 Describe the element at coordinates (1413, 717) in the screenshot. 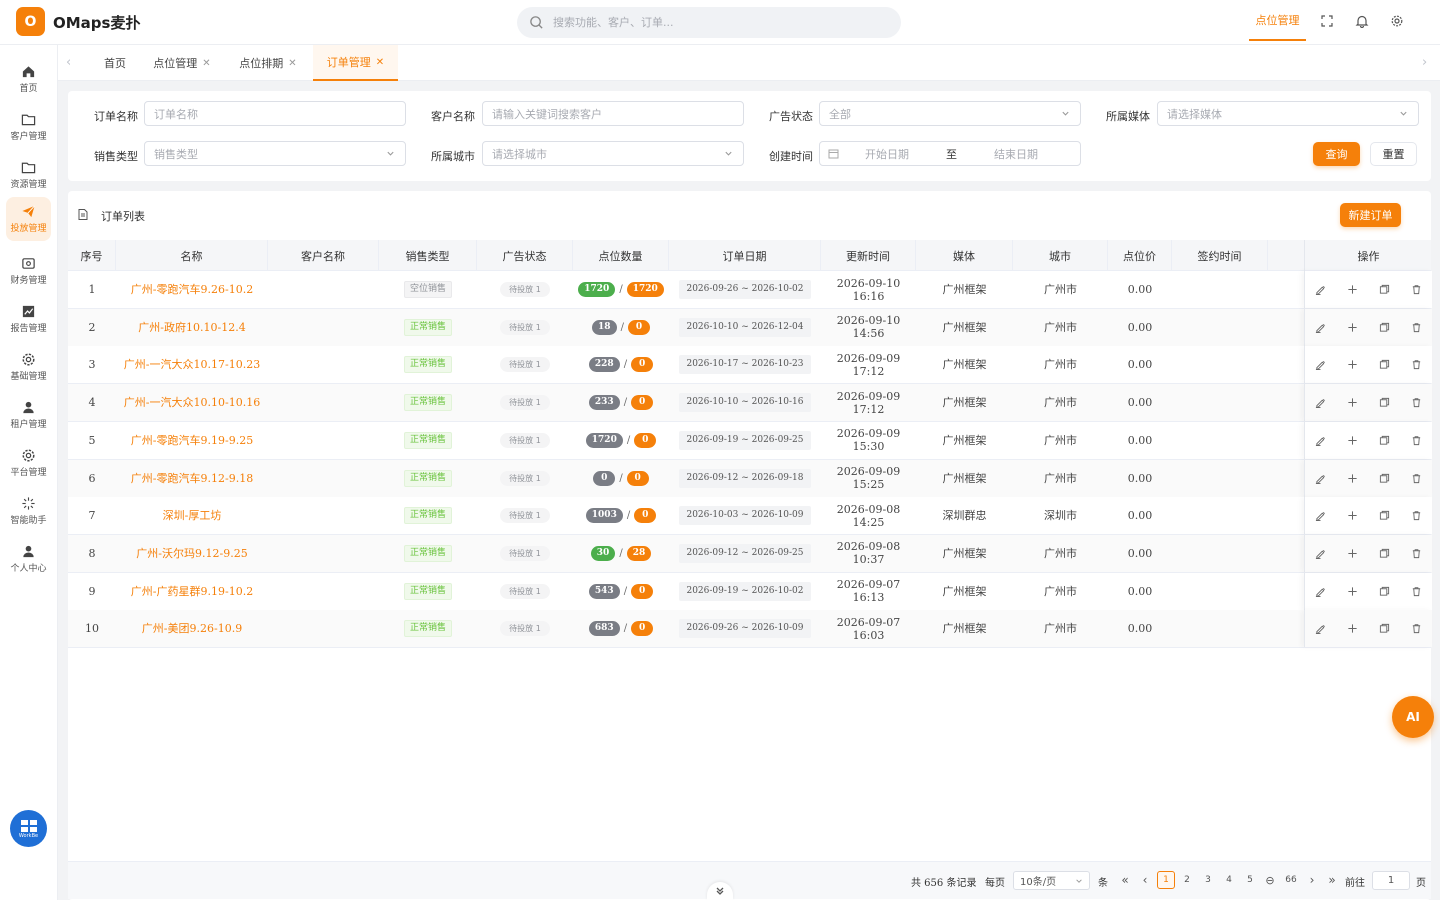

I see `ai-assistant-button: AI` at that location.